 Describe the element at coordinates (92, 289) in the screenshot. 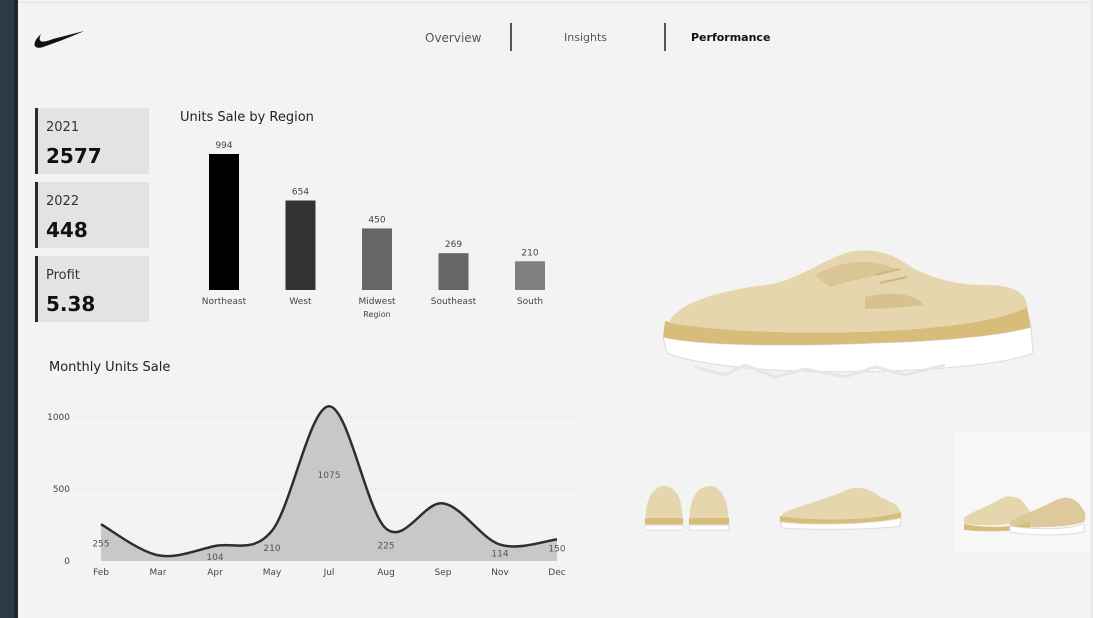

I see `kpi-card-profit: Profit 5.38` at that location.